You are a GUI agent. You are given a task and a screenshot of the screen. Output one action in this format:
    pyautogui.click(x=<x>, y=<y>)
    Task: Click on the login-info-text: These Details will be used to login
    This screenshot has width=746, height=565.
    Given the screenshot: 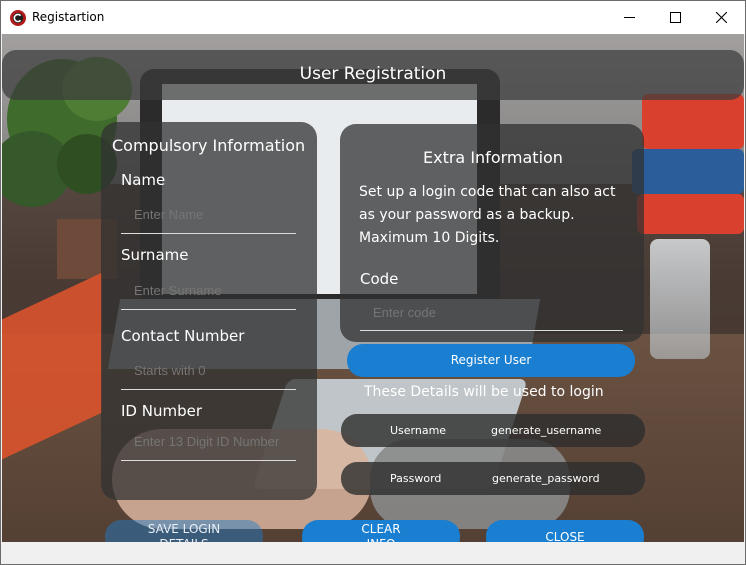 What is the action you would take?
    pyautogui.click(x=484, y=392)
    